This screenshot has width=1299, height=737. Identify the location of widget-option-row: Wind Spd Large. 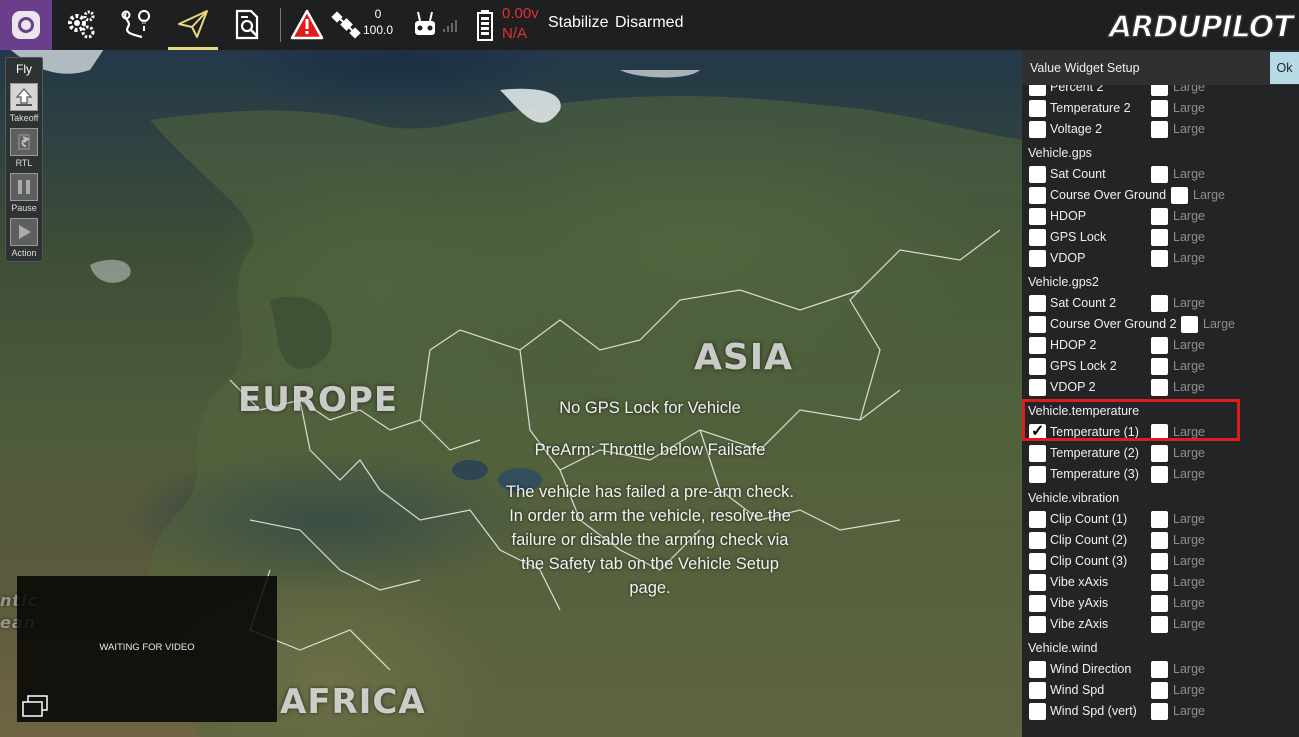
(1160, 690).